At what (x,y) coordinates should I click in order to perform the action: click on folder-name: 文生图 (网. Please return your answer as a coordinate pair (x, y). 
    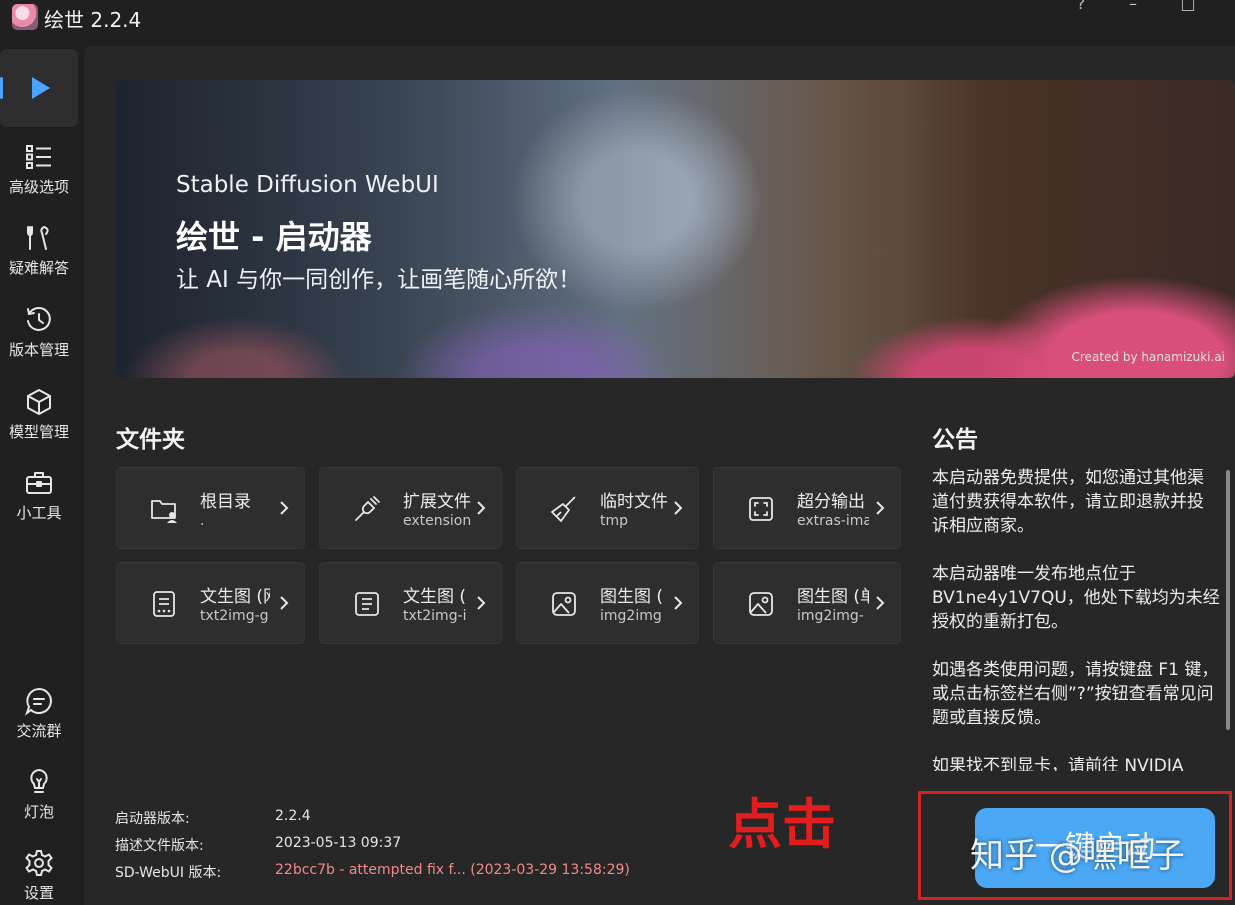
    Looking at the image, I should click on (235, 597).